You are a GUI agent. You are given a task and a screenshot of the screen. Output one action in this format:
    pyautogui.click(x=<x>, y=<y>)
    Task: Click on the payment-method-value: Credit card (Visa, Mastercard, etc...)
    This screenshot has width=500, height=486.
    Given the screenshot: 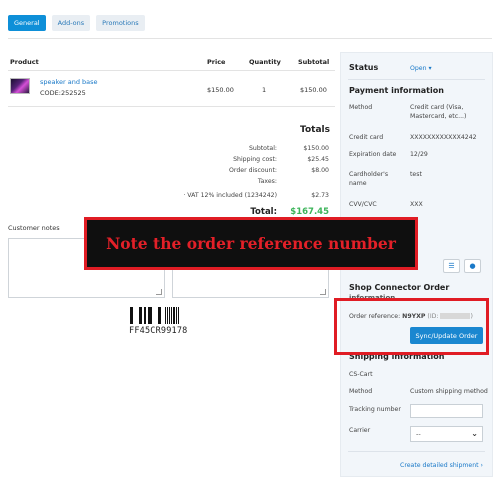 What is the action you would take?
    pyautogui.click(x=438, y=112)
    